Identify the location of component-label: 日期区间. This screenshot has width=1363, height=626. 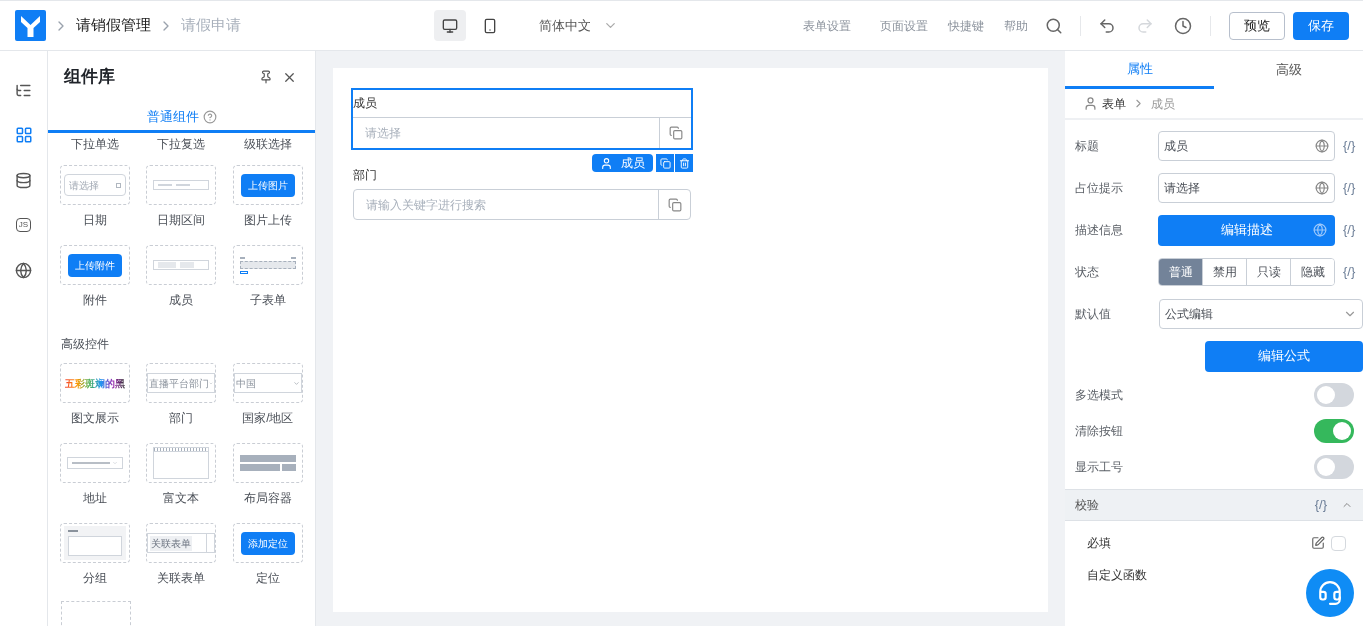
(181, 220).